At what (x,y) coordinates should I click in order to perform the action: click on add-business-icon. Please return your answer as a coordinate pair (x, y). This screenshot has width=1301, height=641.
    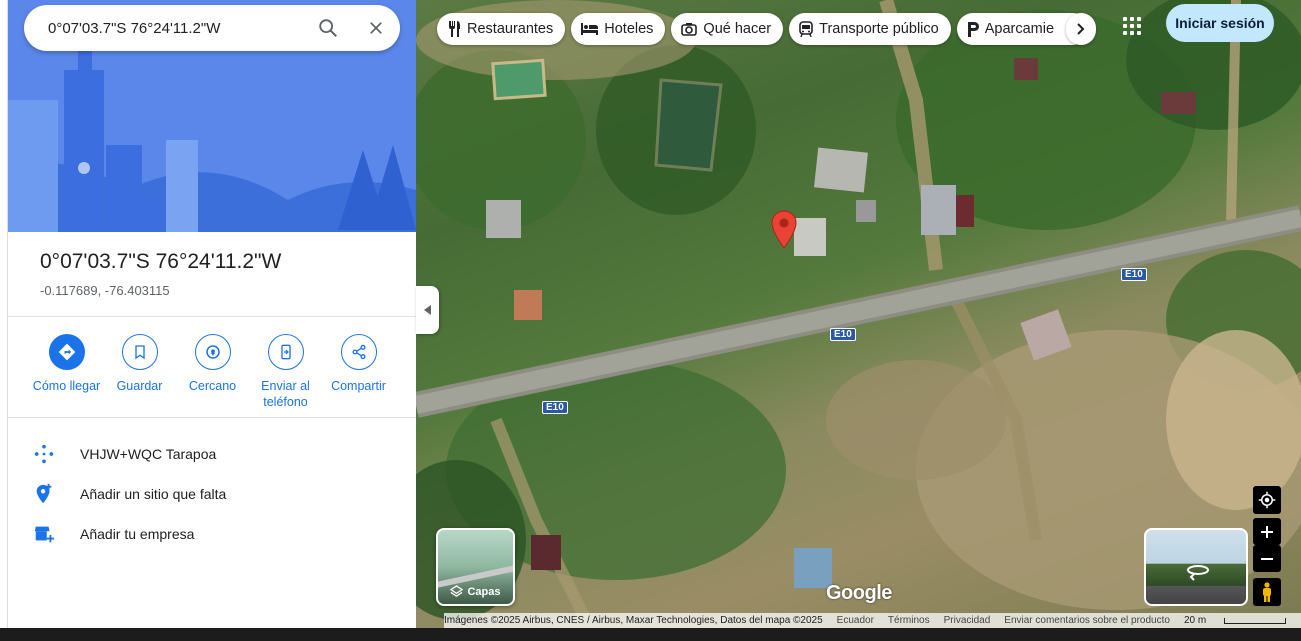
    Looking at the image, I should click on (44, 534).